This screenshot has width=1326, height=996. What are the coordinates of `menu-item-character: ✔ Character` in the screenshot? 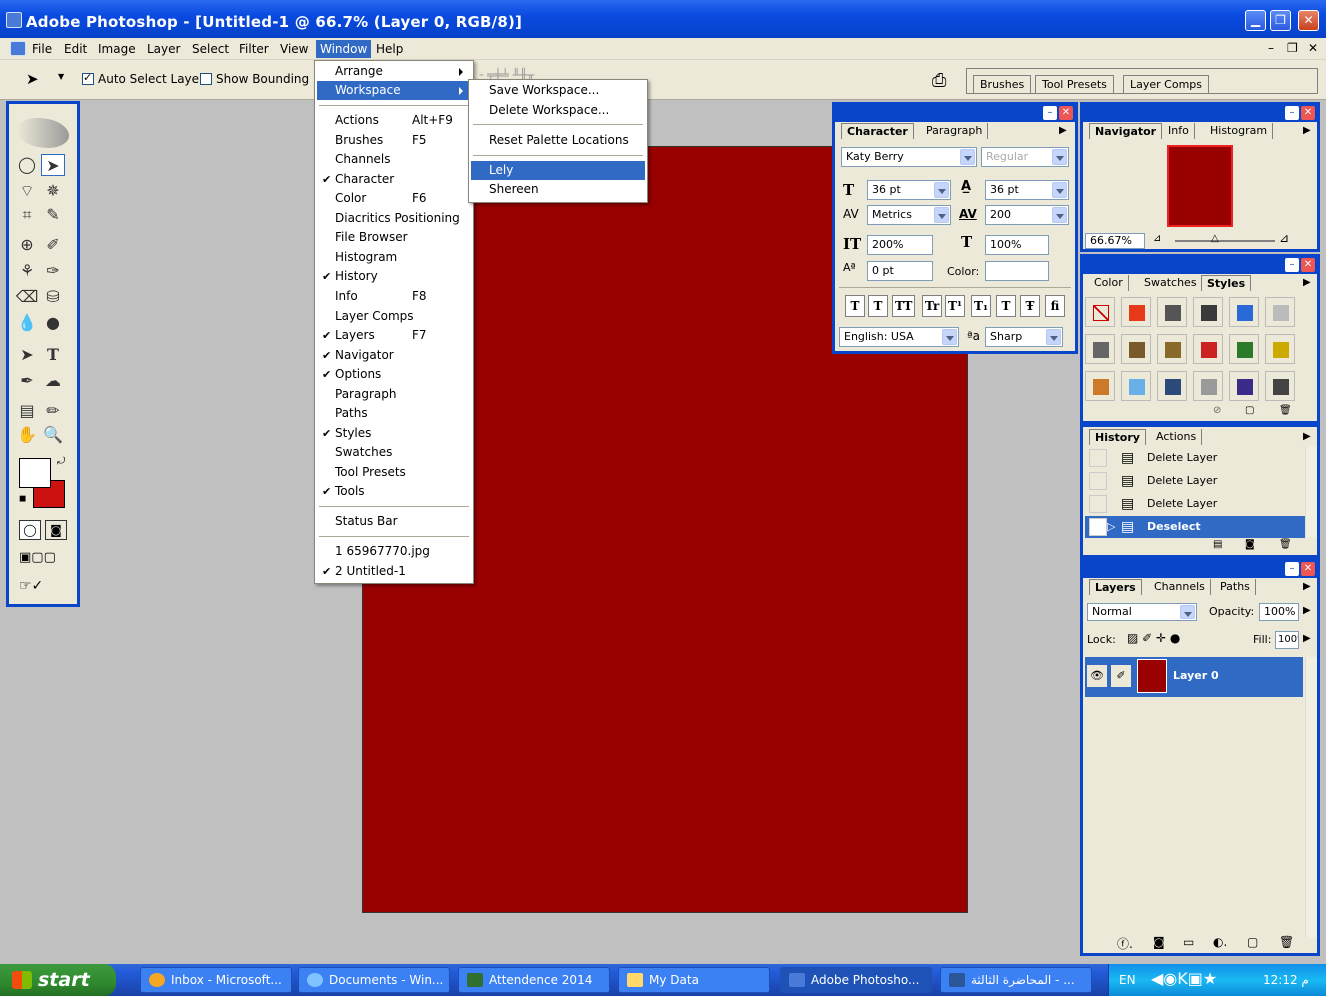 It's located at (394, 179).